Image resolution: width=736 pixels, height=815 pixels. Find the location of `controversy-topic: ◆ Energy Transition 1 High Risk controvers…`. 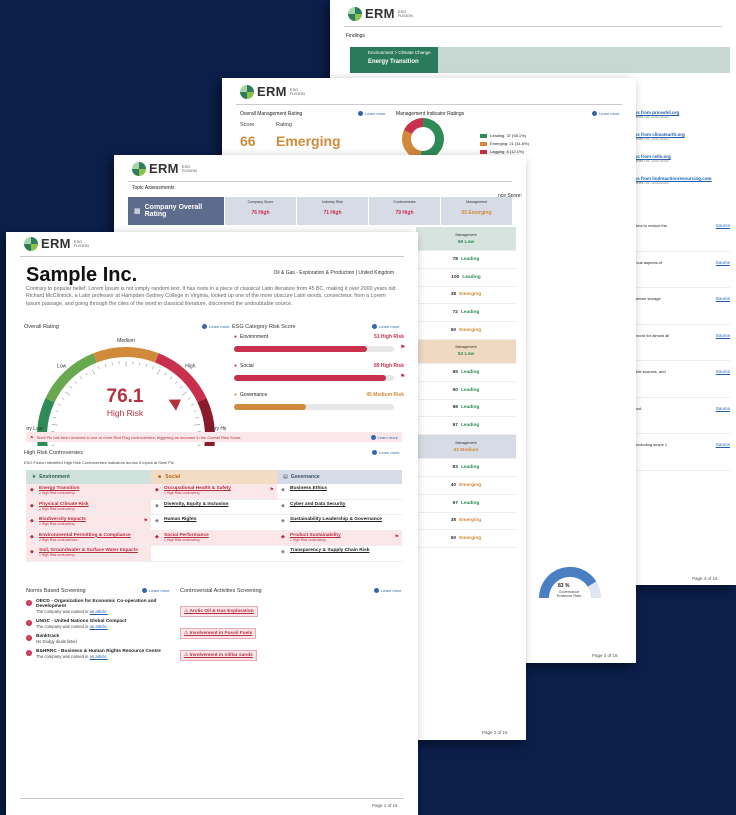

controversy-topic: ◆ Energy Transition 1 High Risk controvers… is located at coordinates (88, 492).